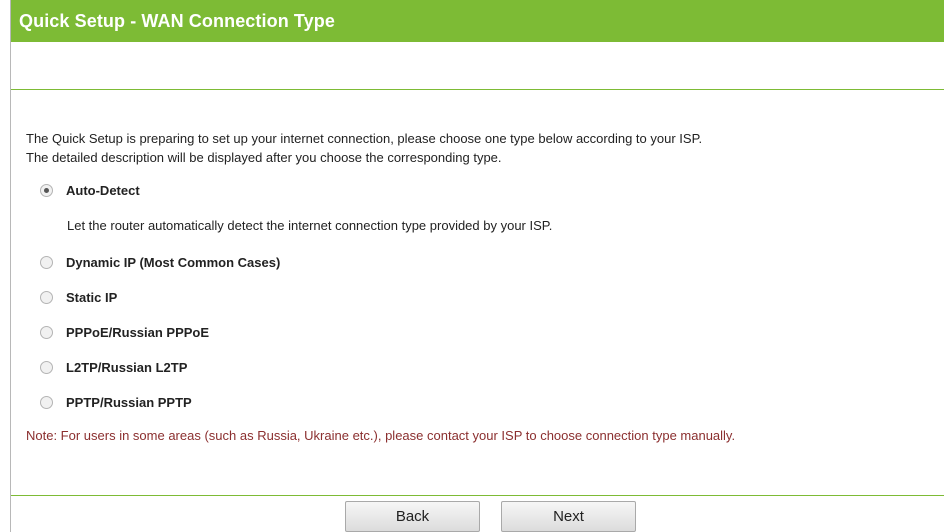  What do you see at coordinates (177, 21) in the screenshot?
I see `page-title: Quick Setup - WAN Connection Type` at bounding box center [177, 21].